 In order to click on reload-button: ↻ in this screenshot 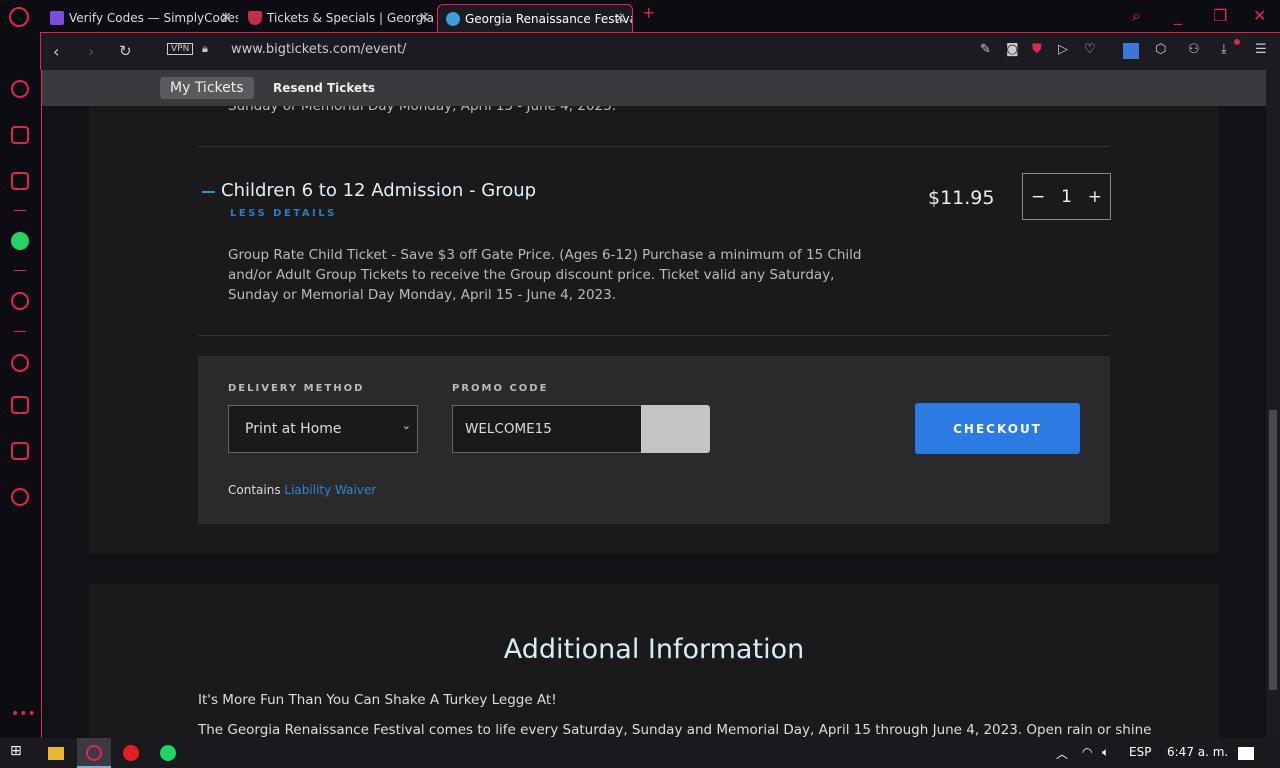, I will do `click(125, 51)`.